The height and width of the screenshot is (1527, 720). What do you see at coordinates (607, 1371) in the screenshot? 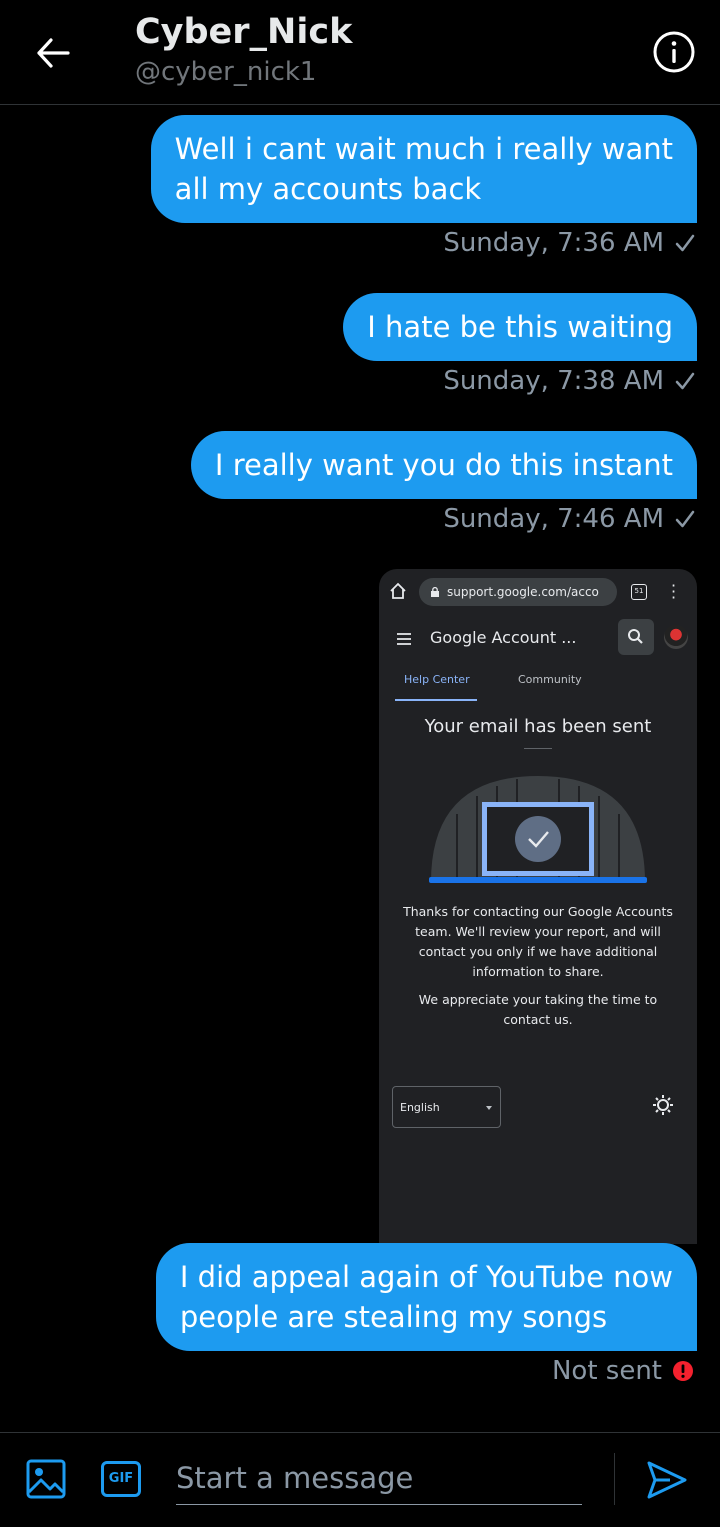
I see `message-status: Not sent` at bounding box center [607, 1371].